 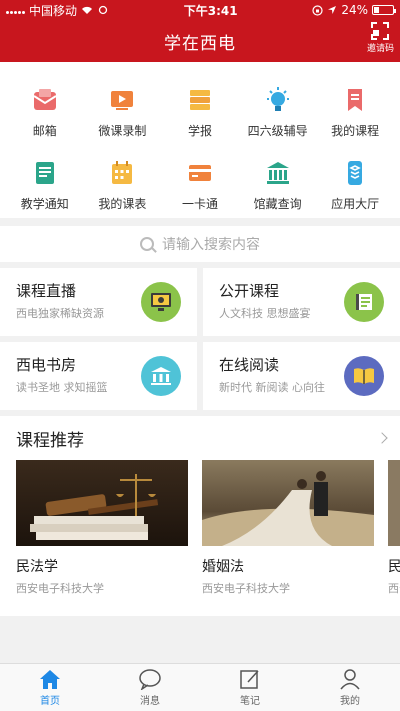 I want to click on message-icon, so click(x=150, y=679).